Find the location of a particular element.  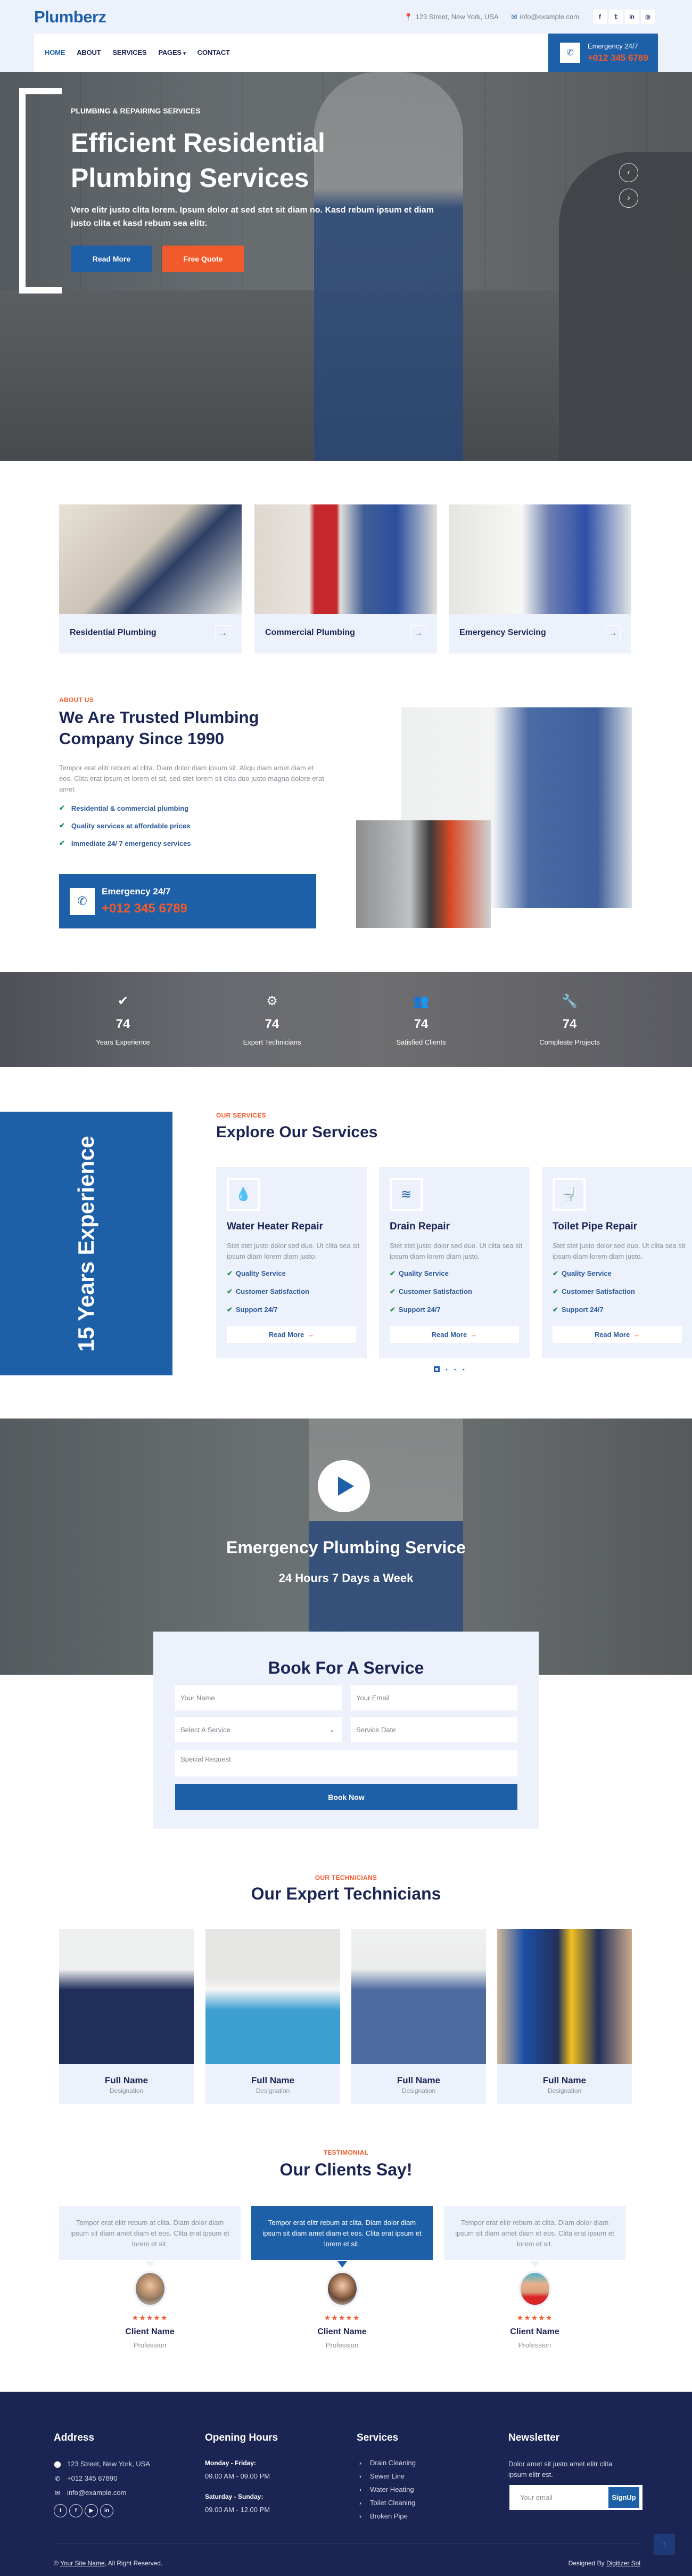

about-image-small is located at coordinates (423, 874).